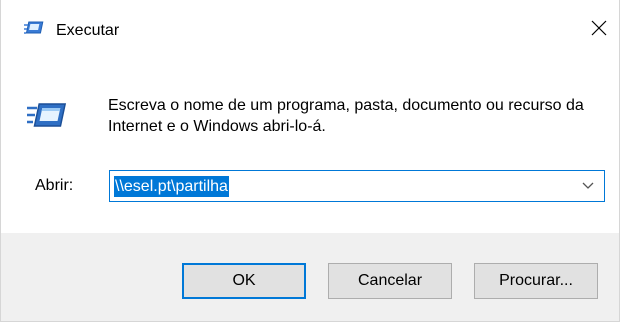 The width and height of the screenshot is (620, 322). I want to click on chevron-down-icon, so click(588, 186).